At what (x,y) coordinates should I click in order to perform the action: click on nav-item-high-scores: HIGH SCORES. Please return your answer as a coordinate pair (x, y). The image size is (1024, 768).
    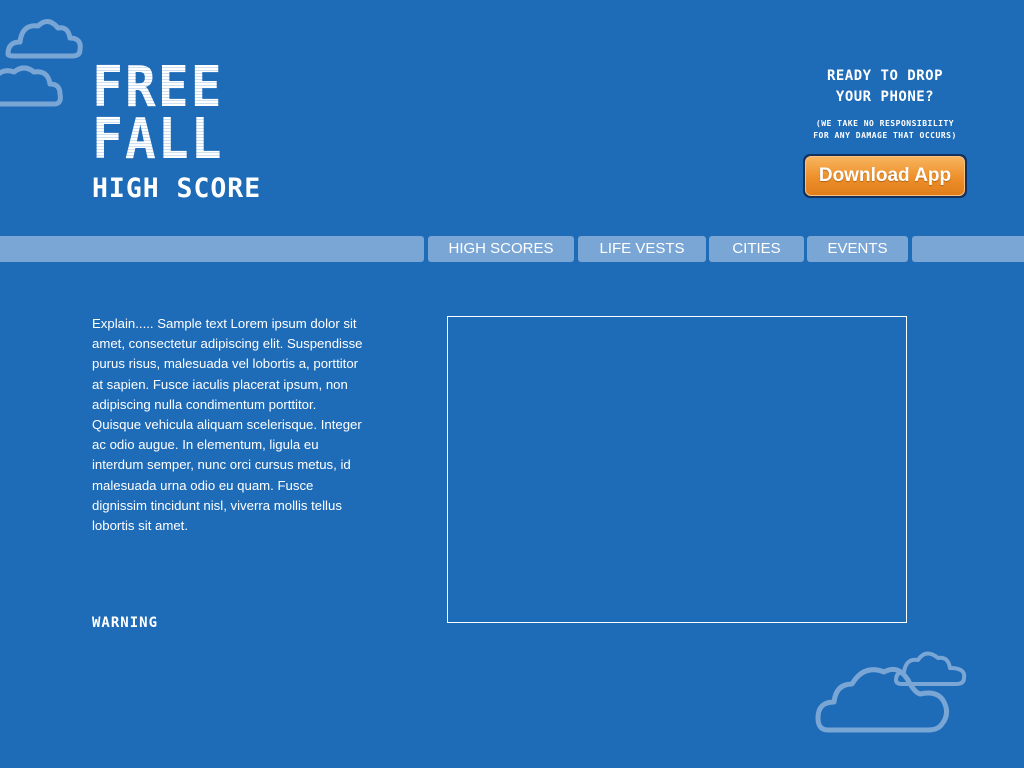
    Looking at the image, I should click on (501, 249).